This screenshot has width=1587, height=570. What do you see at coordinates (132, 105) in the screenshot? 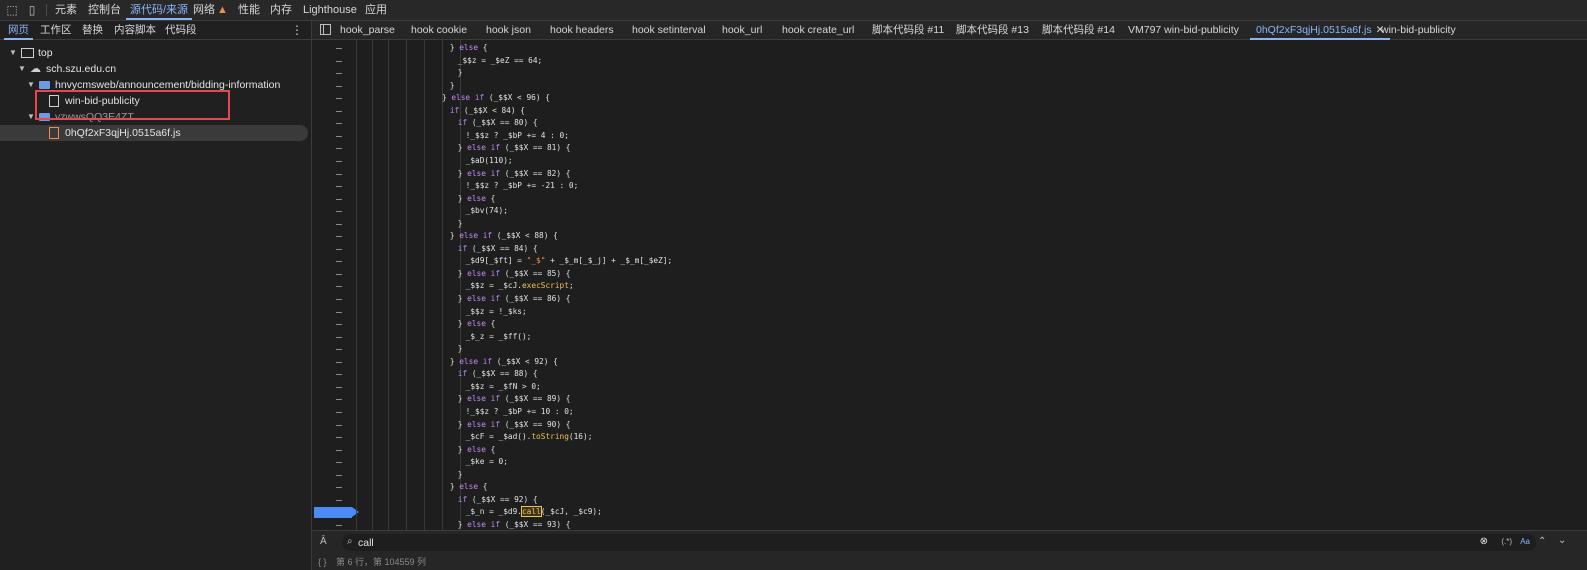
I see `annotation-highlight-box` at bounding box center [132, 105].